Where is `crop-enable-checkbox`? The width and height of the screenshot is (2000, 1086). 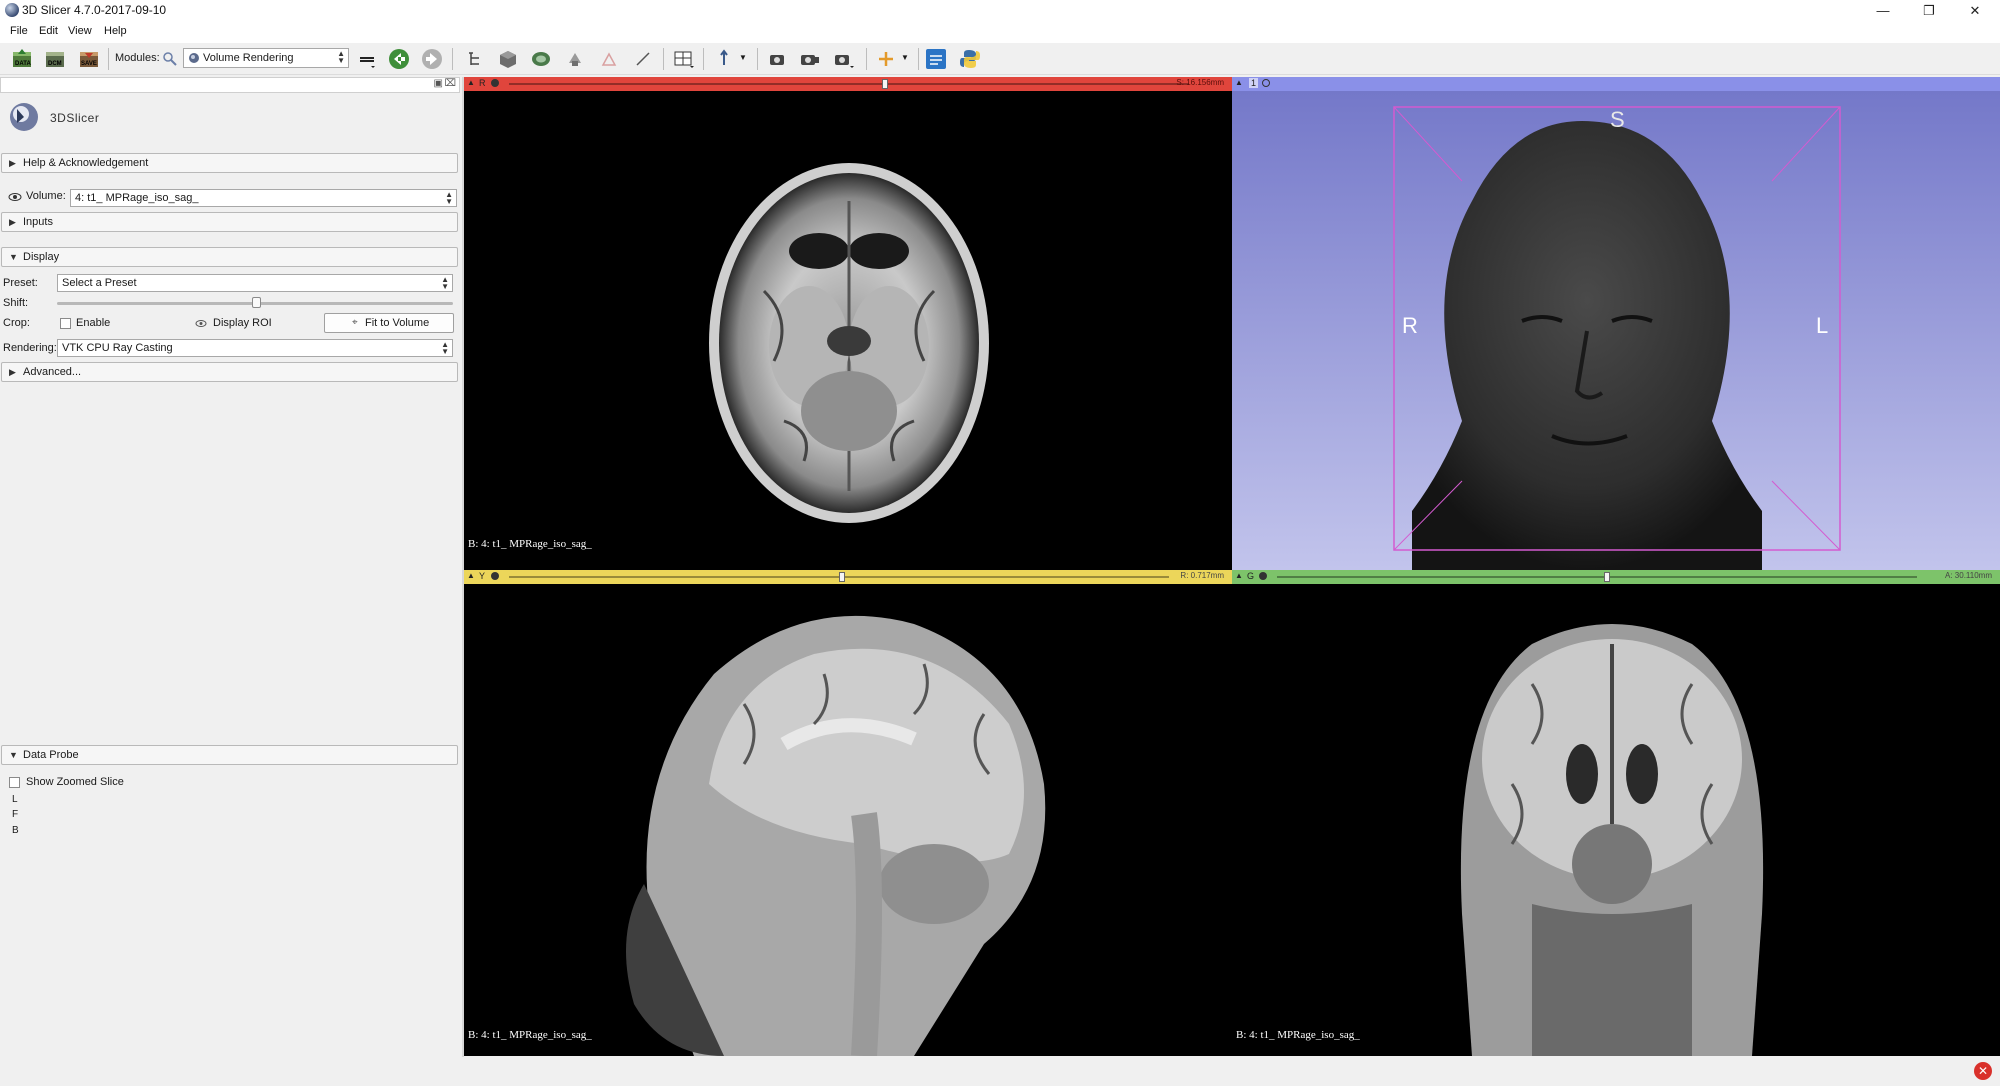
crop-enable-checkbox is located at coordinates (65, 323).